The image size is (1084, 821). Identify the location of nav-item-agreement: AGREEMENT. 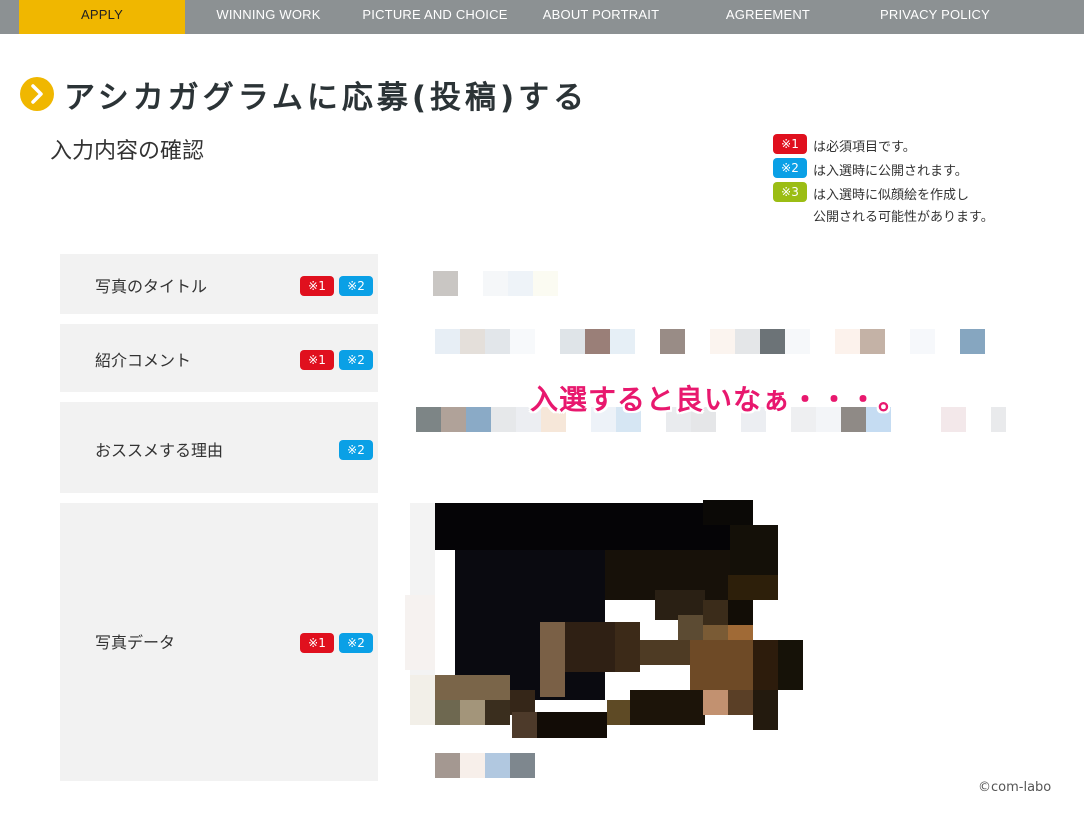
(768, 17).